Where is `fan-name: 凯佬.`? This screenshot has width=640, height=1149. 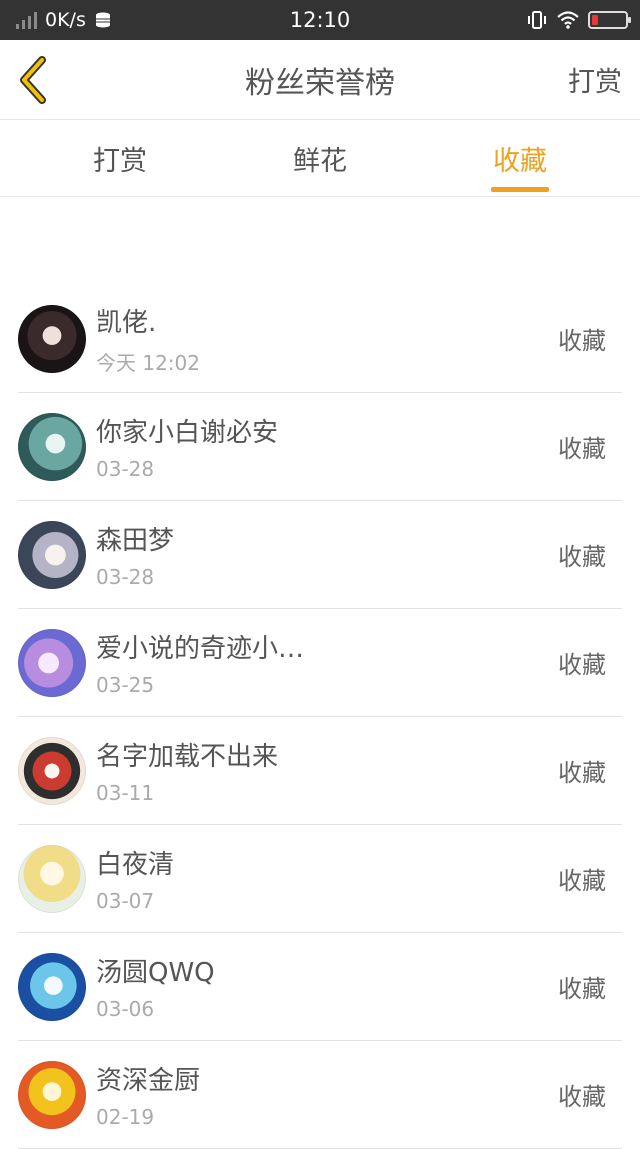 fan-name: 凯佬. is located at coordinates (126, 322).